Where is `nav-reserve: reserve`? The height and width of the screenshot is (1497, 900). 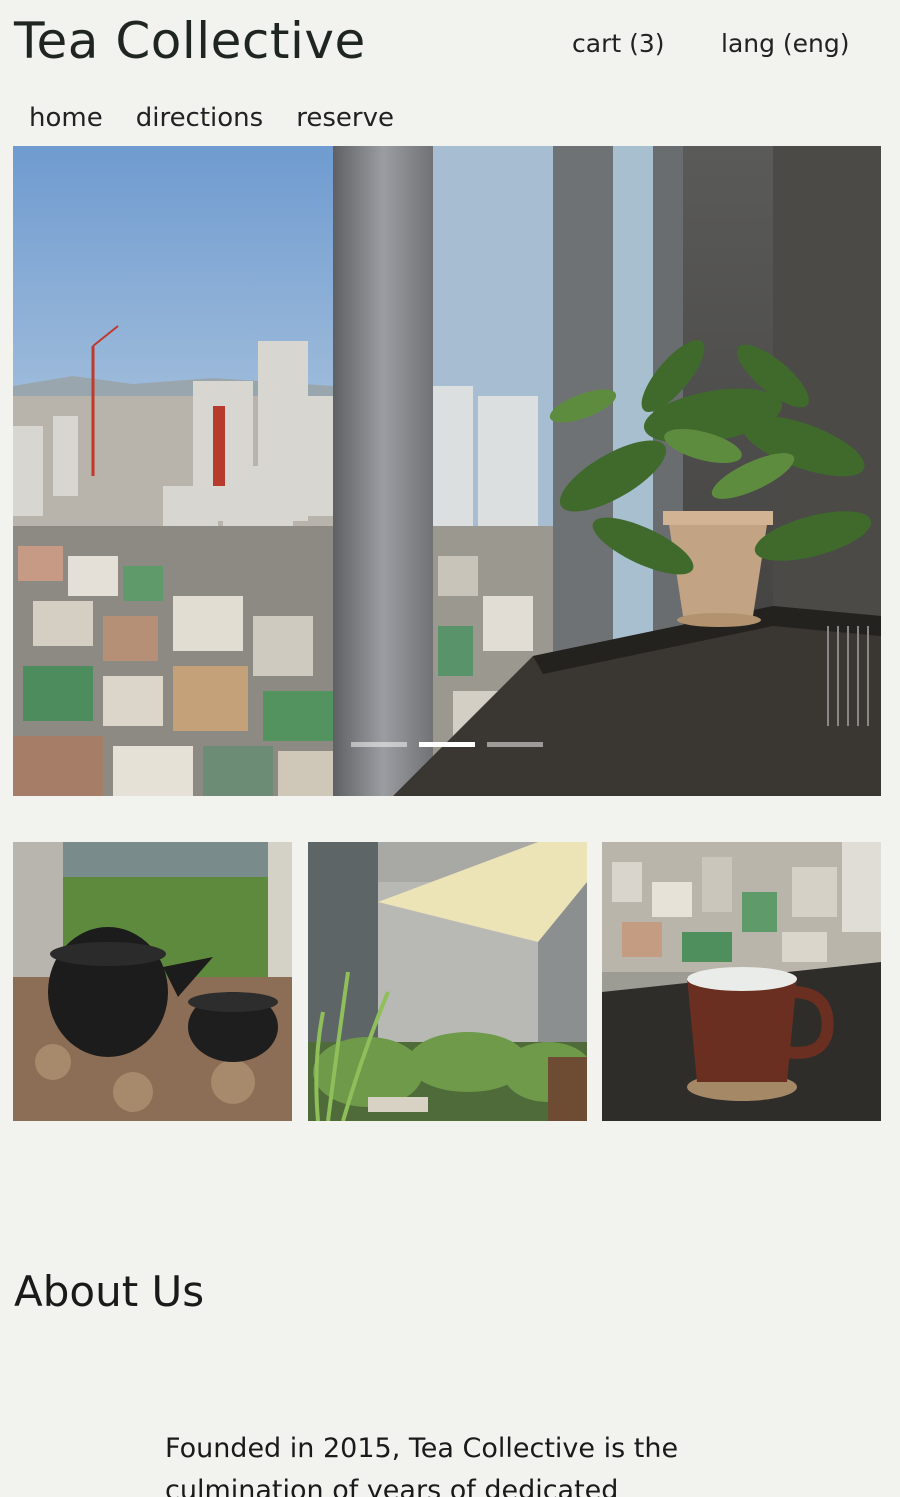 nav-reserve: reserve is located at coordinates (345, 118).